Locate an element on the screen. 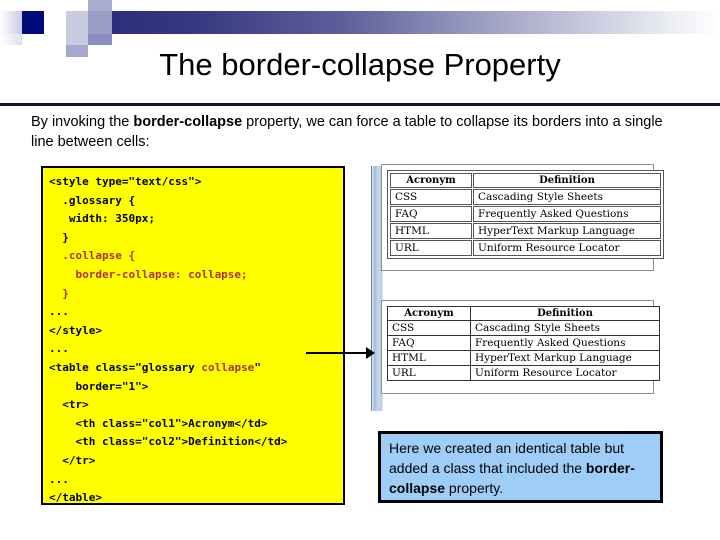 The width and height of the screenshot is (720, 540). code-line: <table class="glossary collapse" is located at coordinates (196, 368).